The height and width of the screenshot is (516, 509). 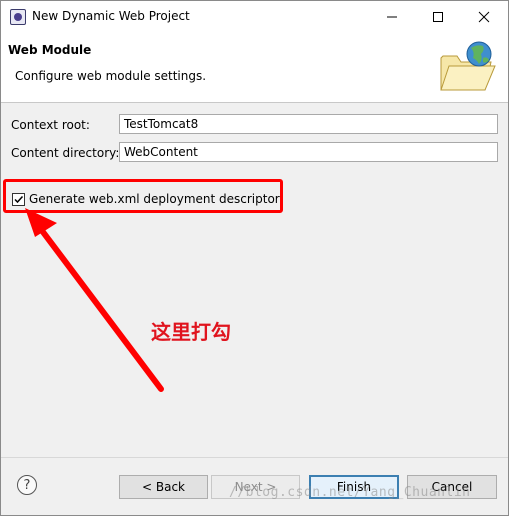 I want to click on close-icon, so click(x=484, y=16).